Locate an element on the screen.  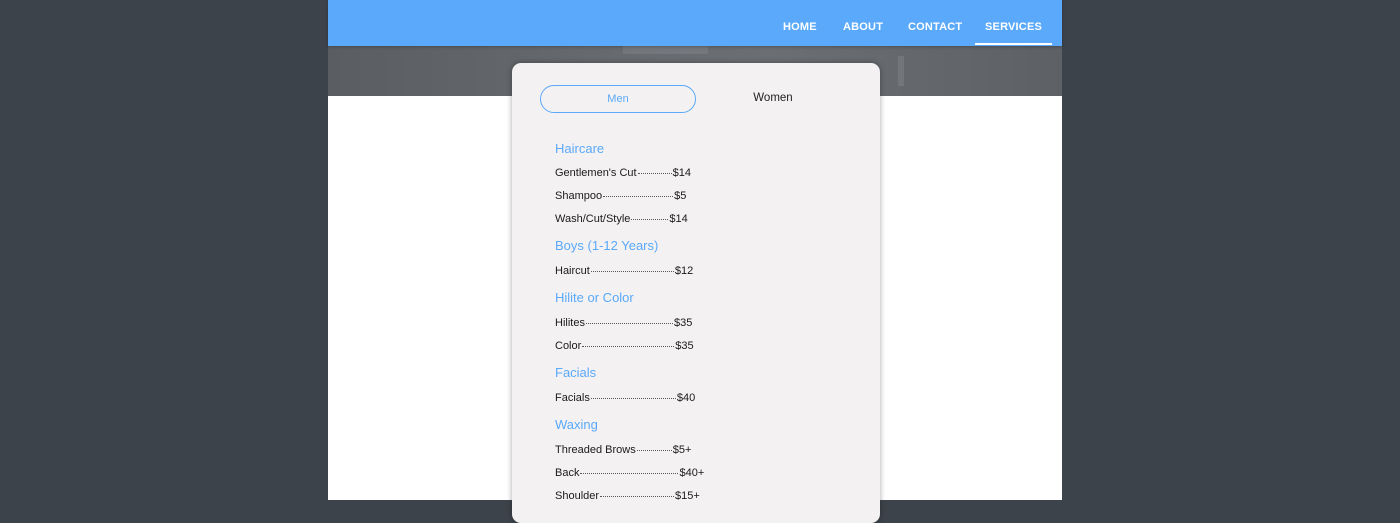
nav-link-contact: CONTACT is located at coordinates (935, 23).